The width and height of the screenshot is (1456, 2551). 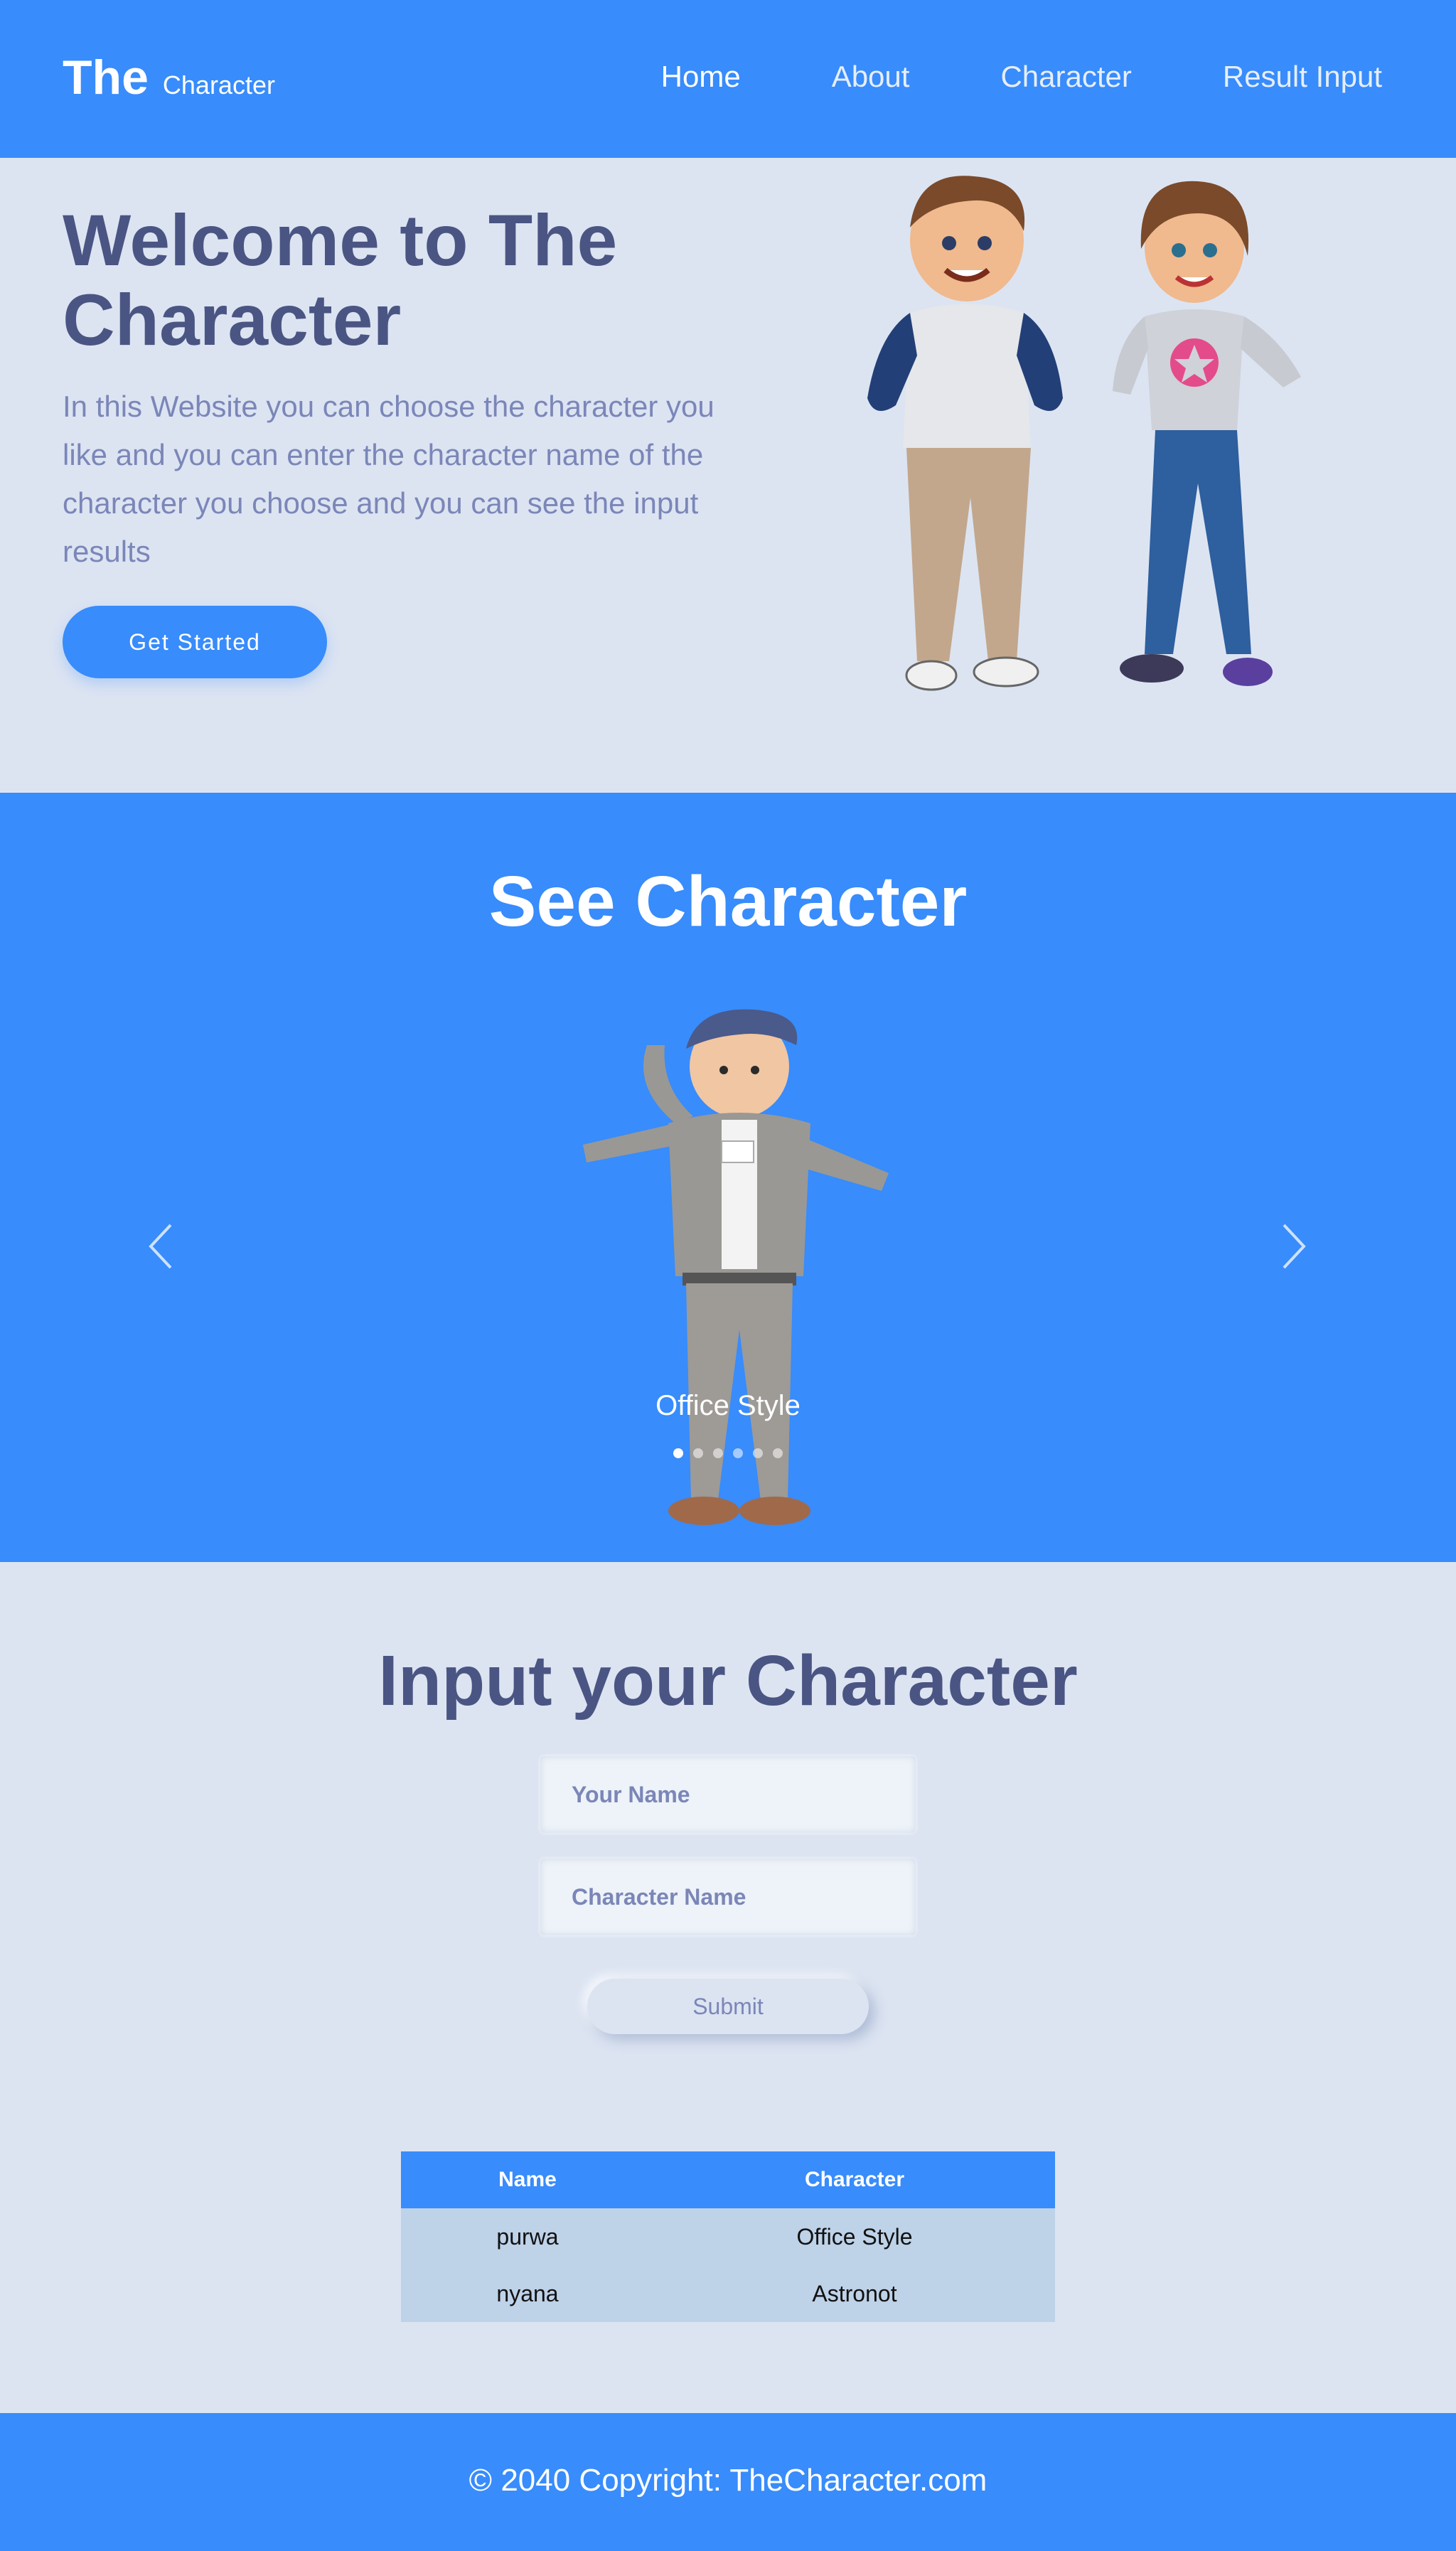 I want to click on nav-home-link: Home, so click(x=701, y=77).